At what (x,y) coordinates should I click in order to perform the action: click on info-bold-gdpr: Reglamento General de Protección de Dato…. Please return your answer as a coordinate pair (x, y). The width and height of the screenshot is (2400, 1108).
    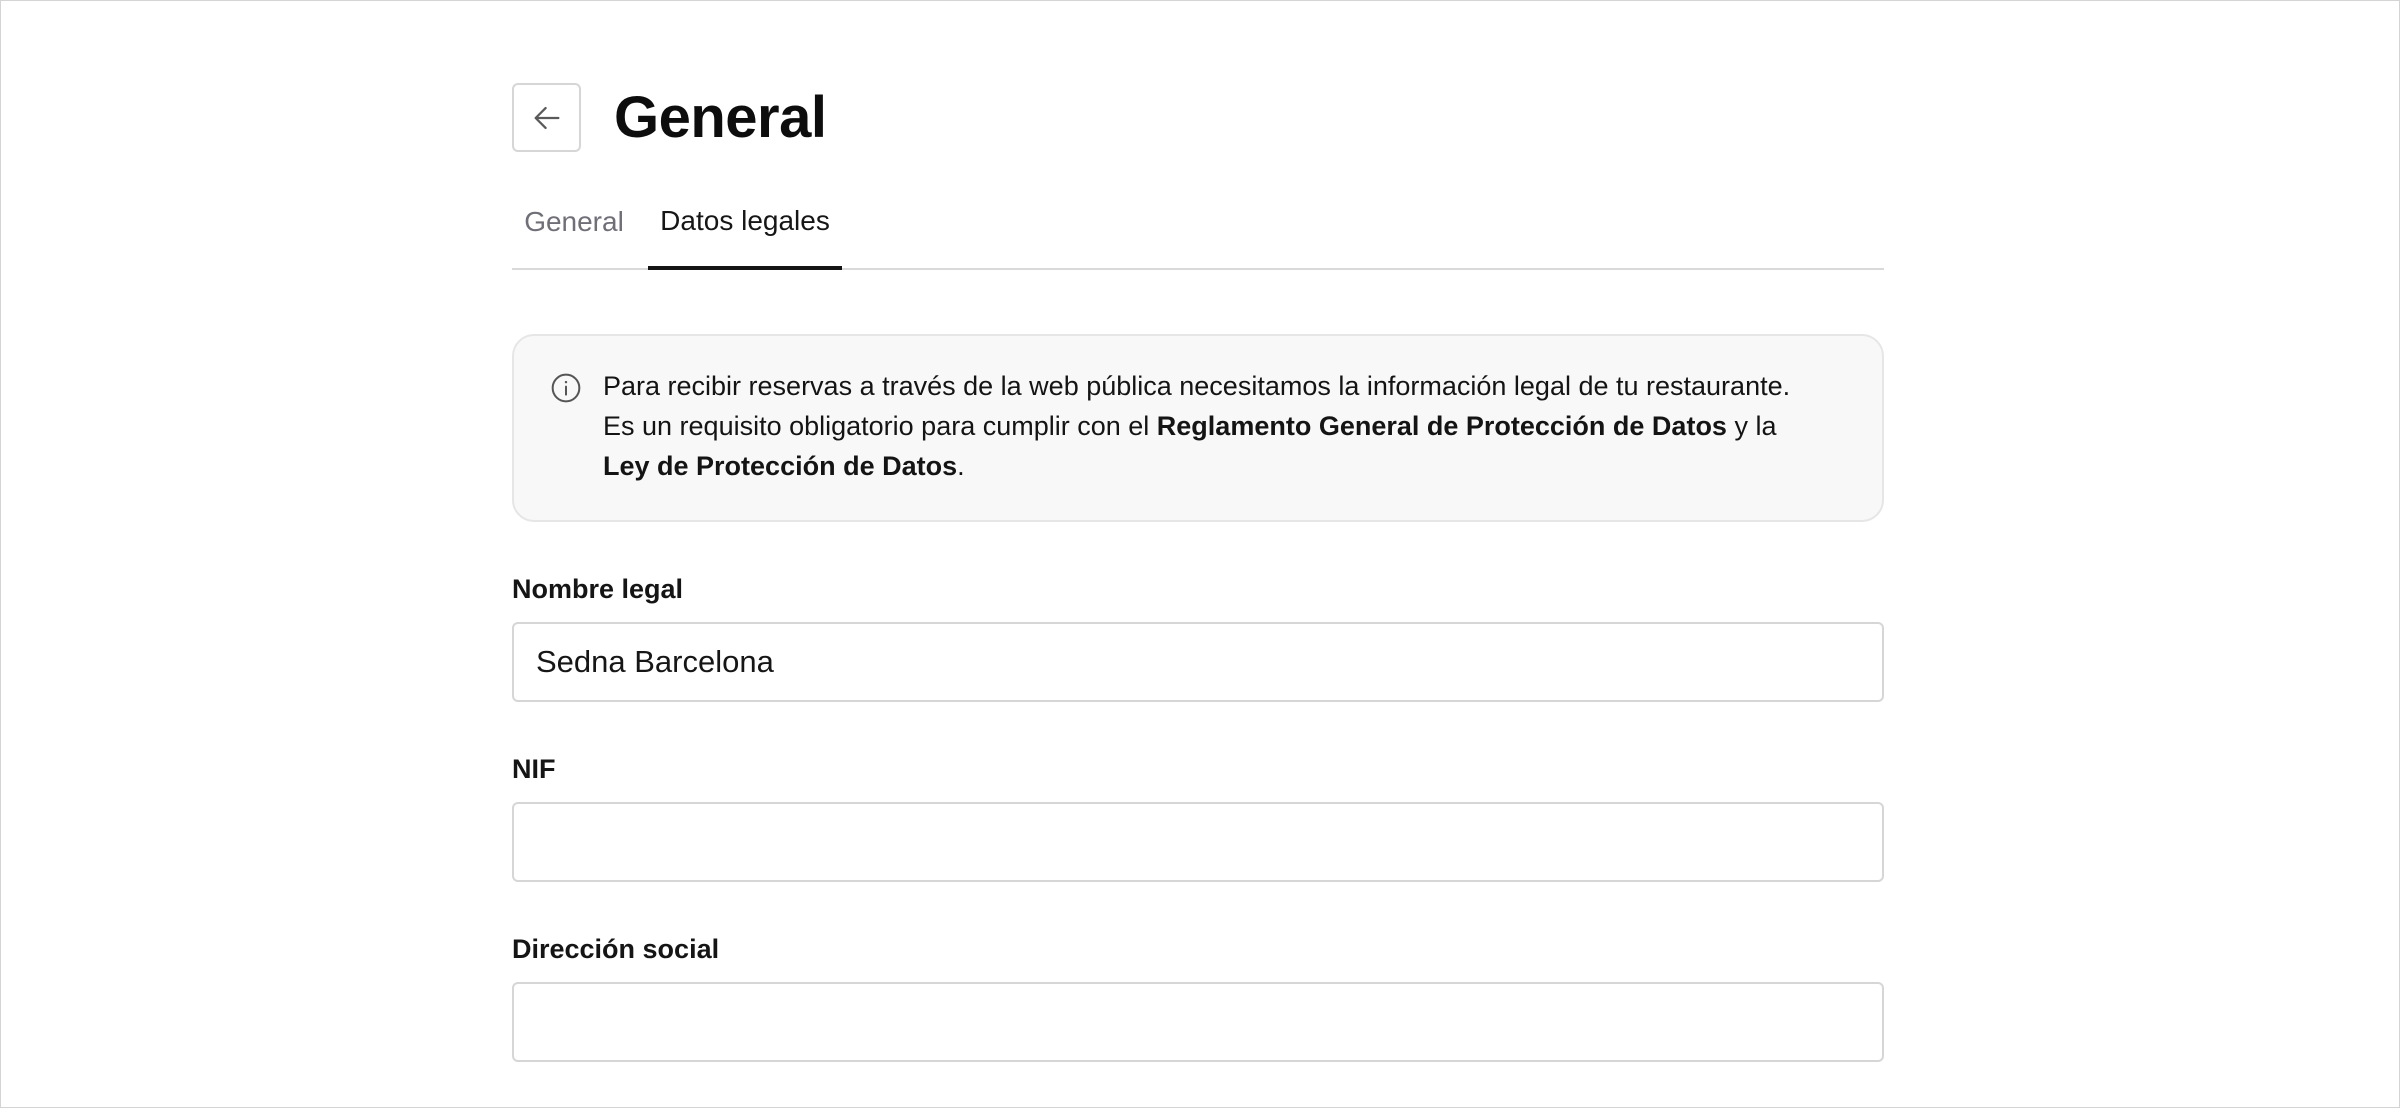
    Looking at the image, I should click on (1441, 426).